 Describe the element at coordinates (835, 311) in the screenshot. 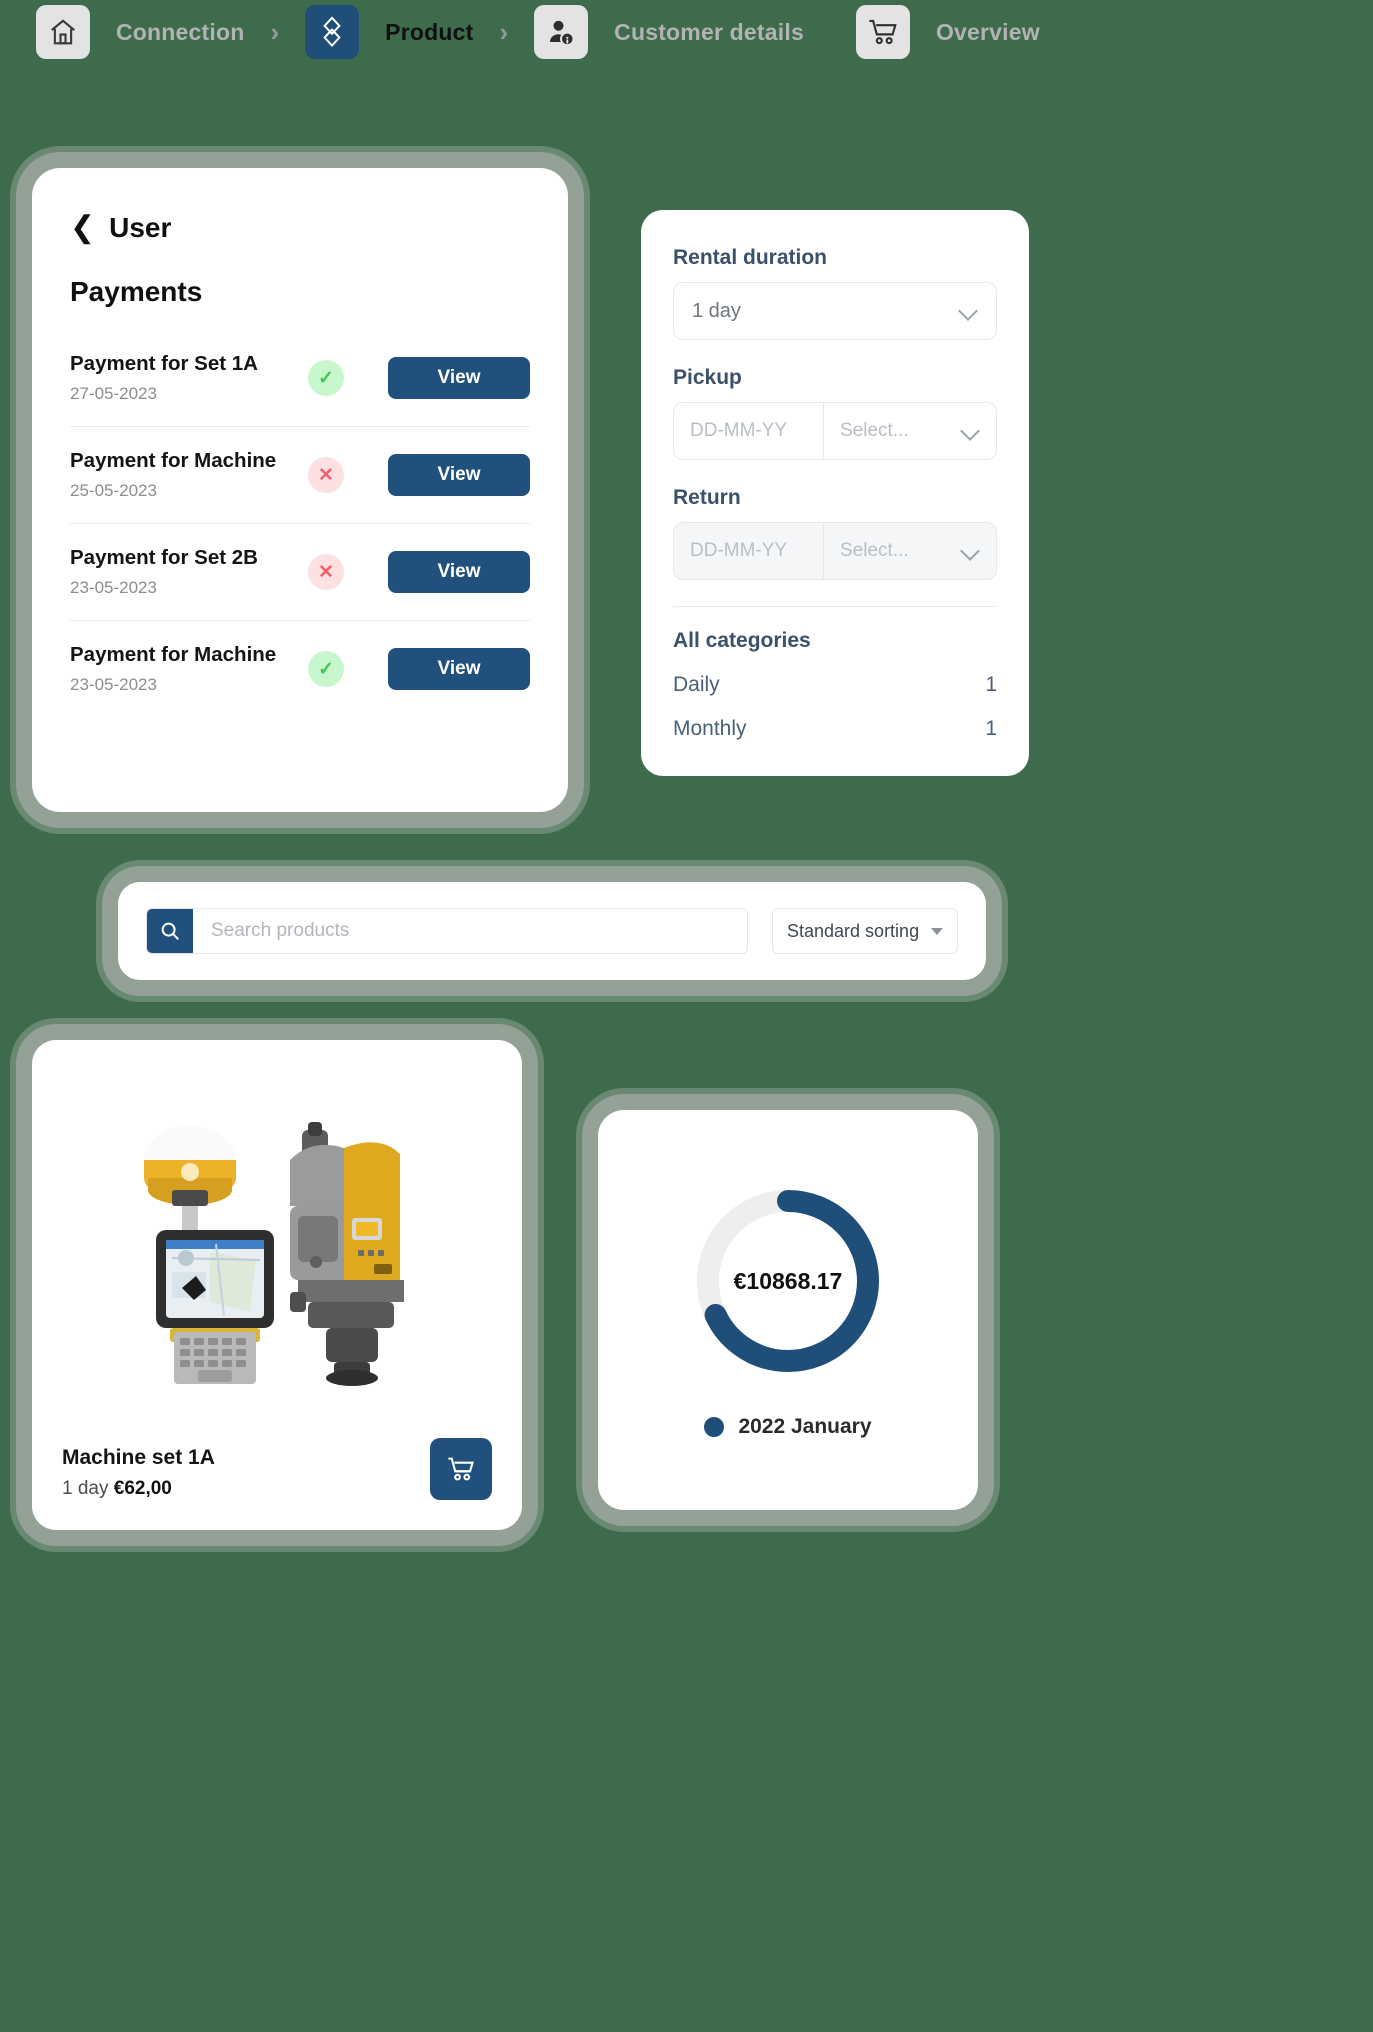

I see `rental-duration-select: 1 day` at that location.